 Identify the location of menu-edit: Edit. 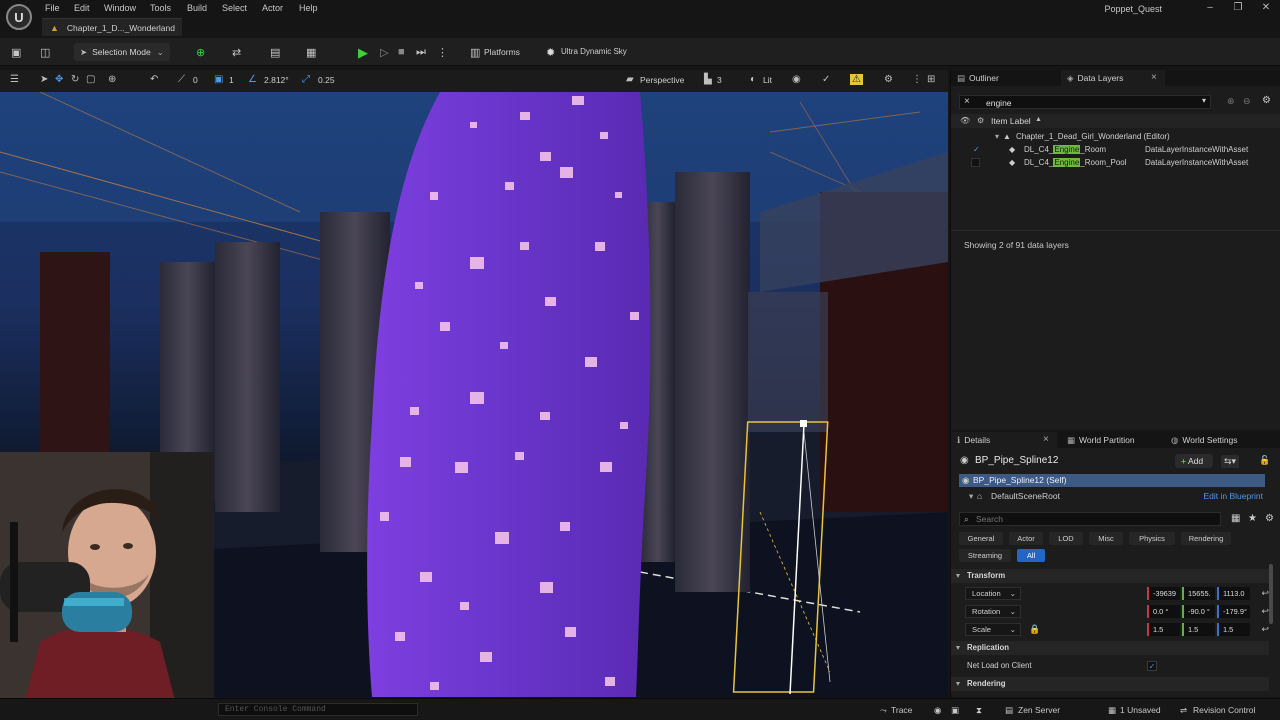
(82, 8).